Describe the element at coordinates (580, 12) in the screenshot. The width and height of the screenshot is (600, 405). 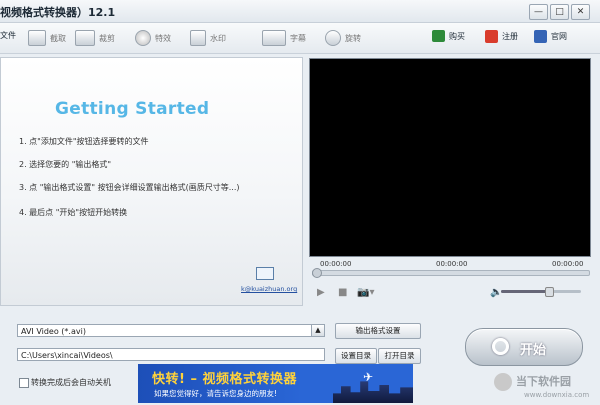
I see `close-button: ✕` at that location.